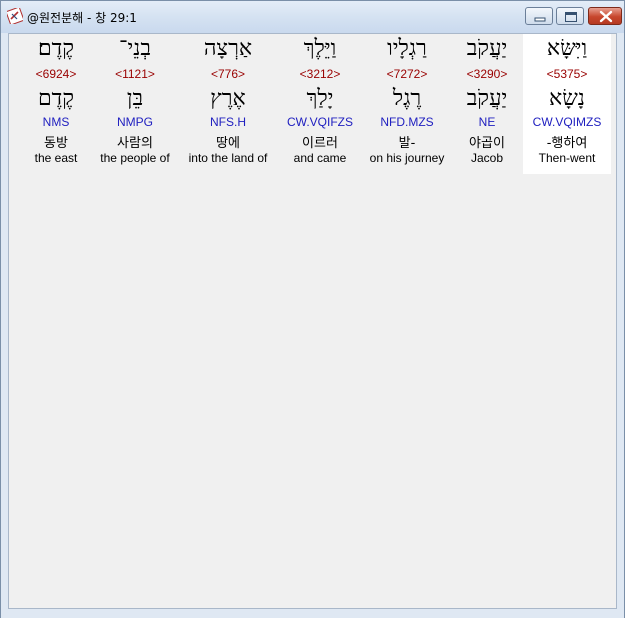  Describe the element at coordinates (487, 122) in the screenshot. I see `morphology-code: NE` at that location.